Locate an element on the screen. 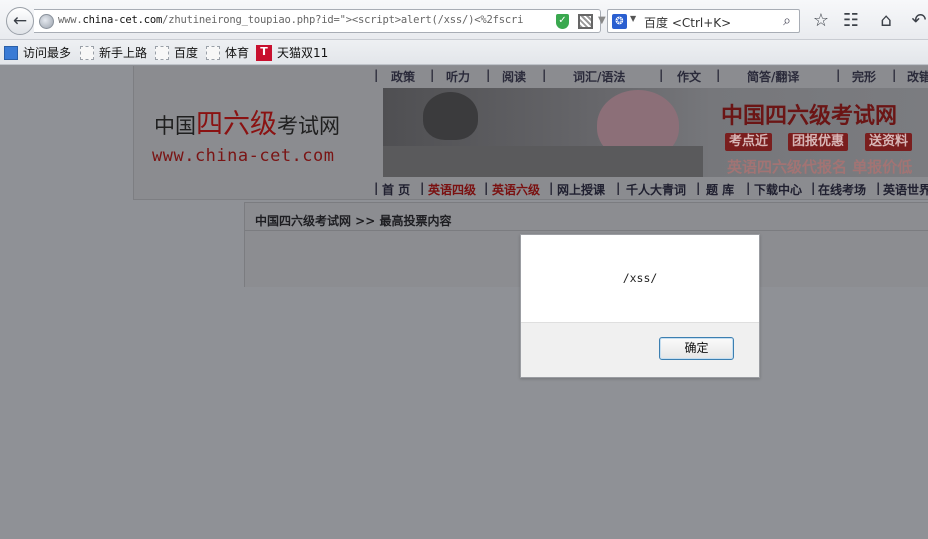 Image resolution: width=928 pixels, height=539 pixels. nav-item-vocab-grammar: 词汇/语法 is located at coordinates (599, 76).